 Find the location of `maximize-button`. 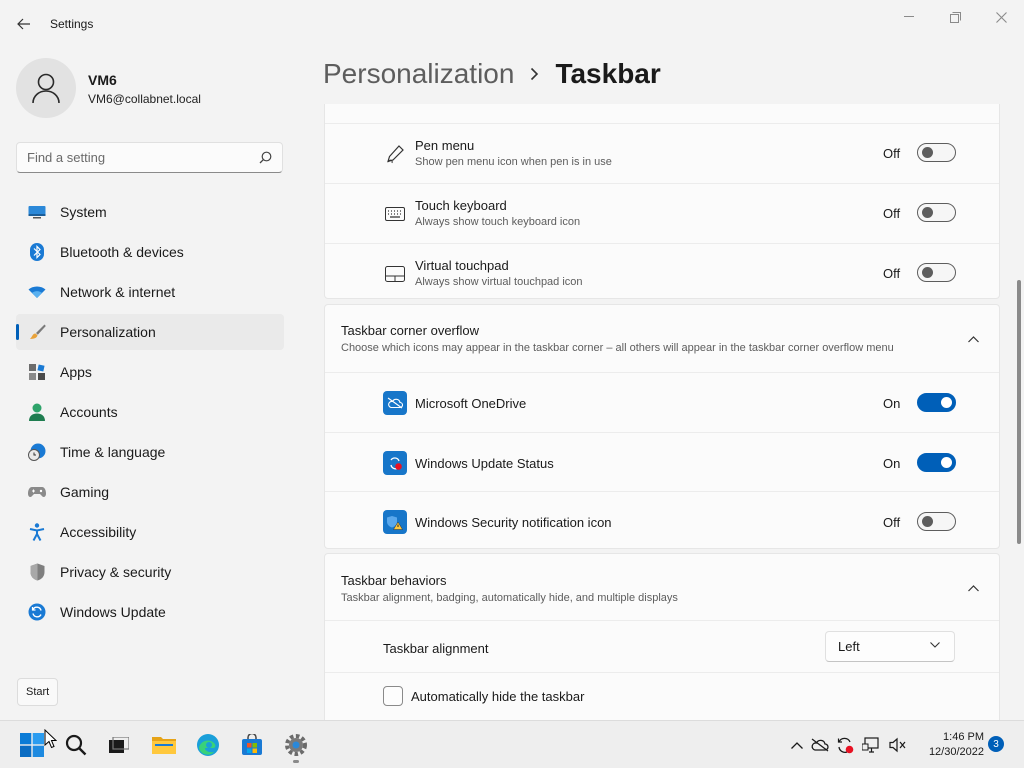

maximize-button is located at coordinates (955, 17).